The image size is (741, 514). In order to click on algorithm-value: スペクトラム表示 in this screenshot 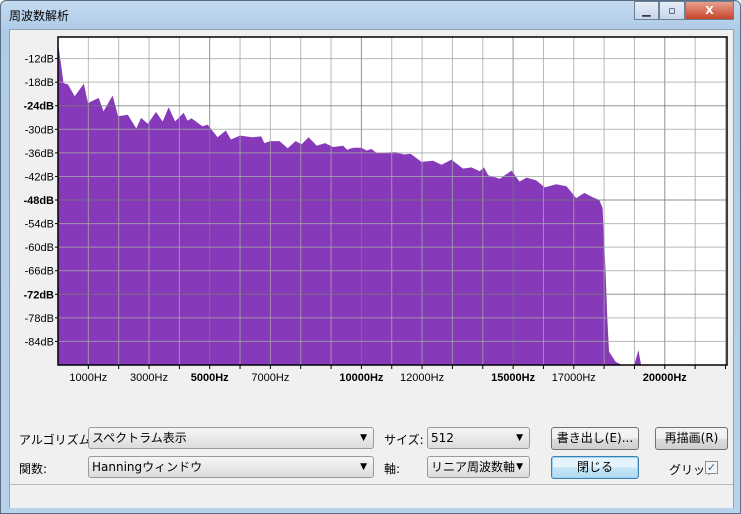, I will do `click(139, 438)`.